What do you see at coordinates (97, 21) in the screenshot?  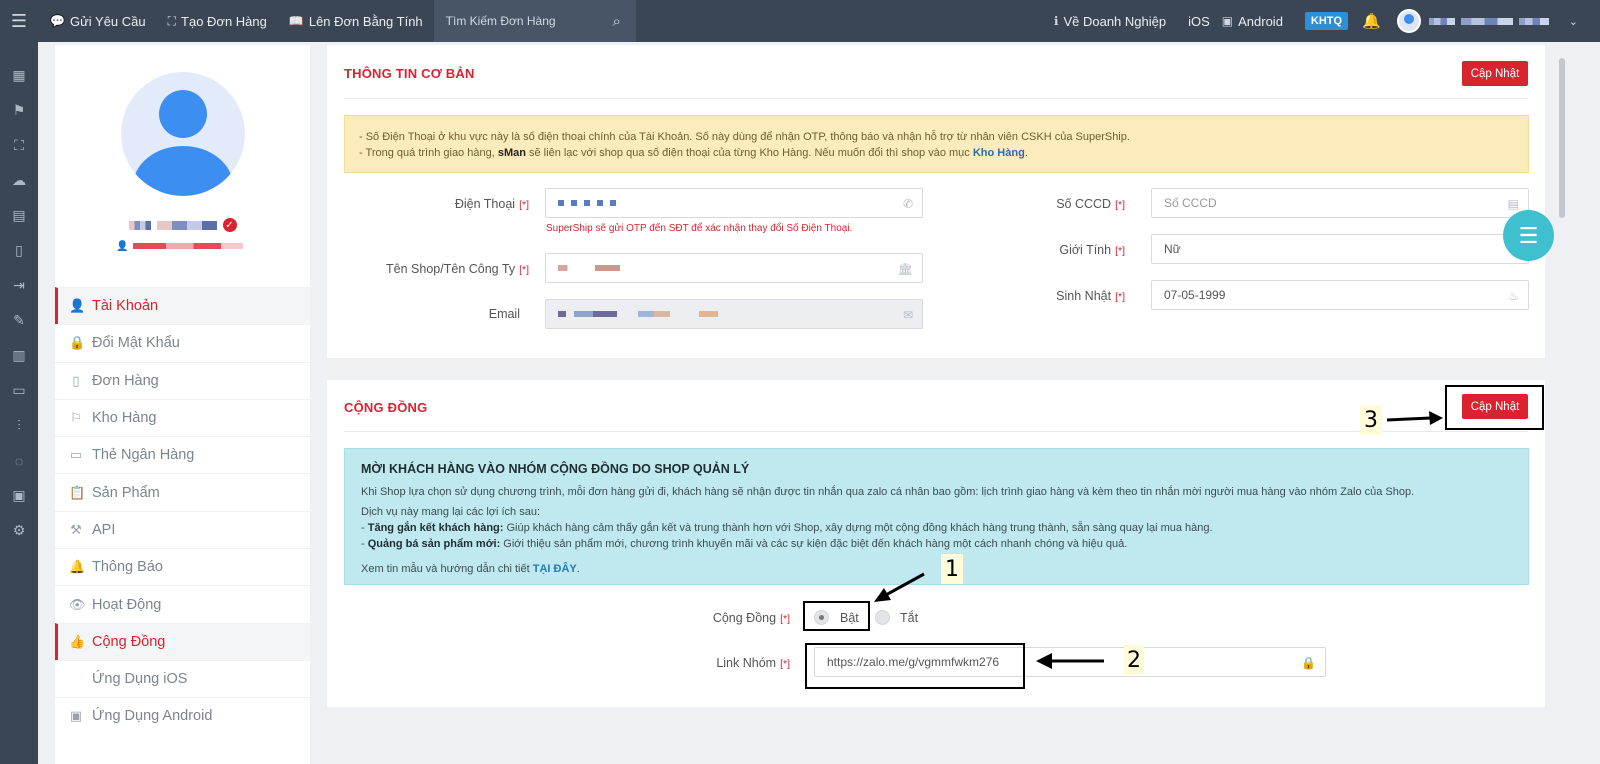 I see `send-request-link: 💬 Gửi Yêu Cầu` at bounding box center [97, 21].